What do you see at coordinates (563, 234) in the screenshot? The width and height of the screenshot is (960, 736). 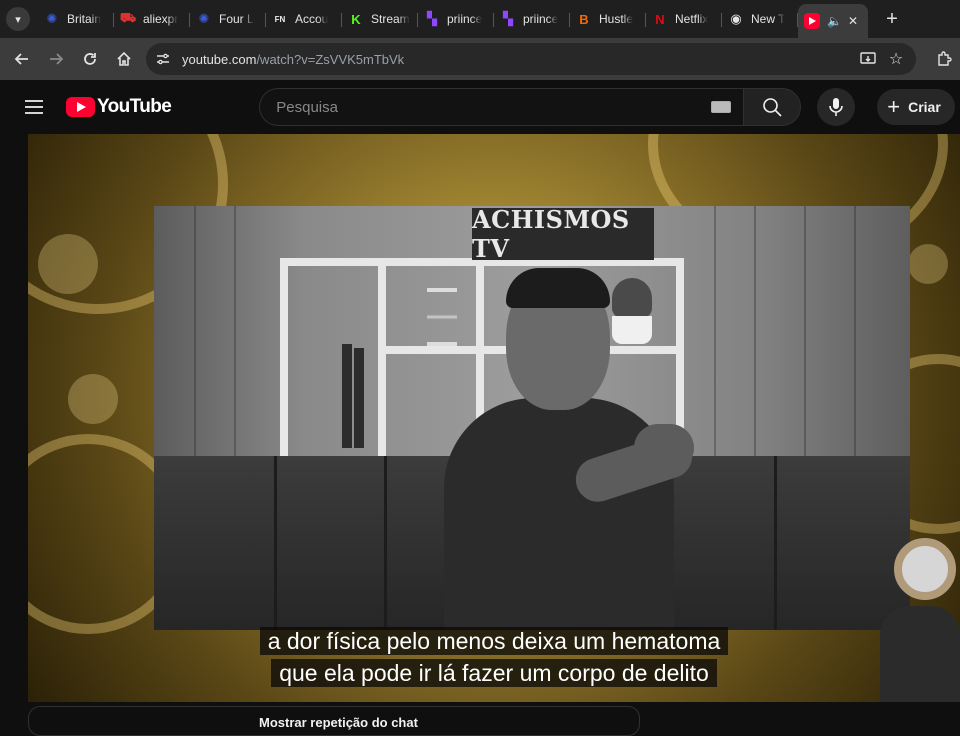 I see `show-sign: ACHISMOS TV` at bounding box center [563, 234].